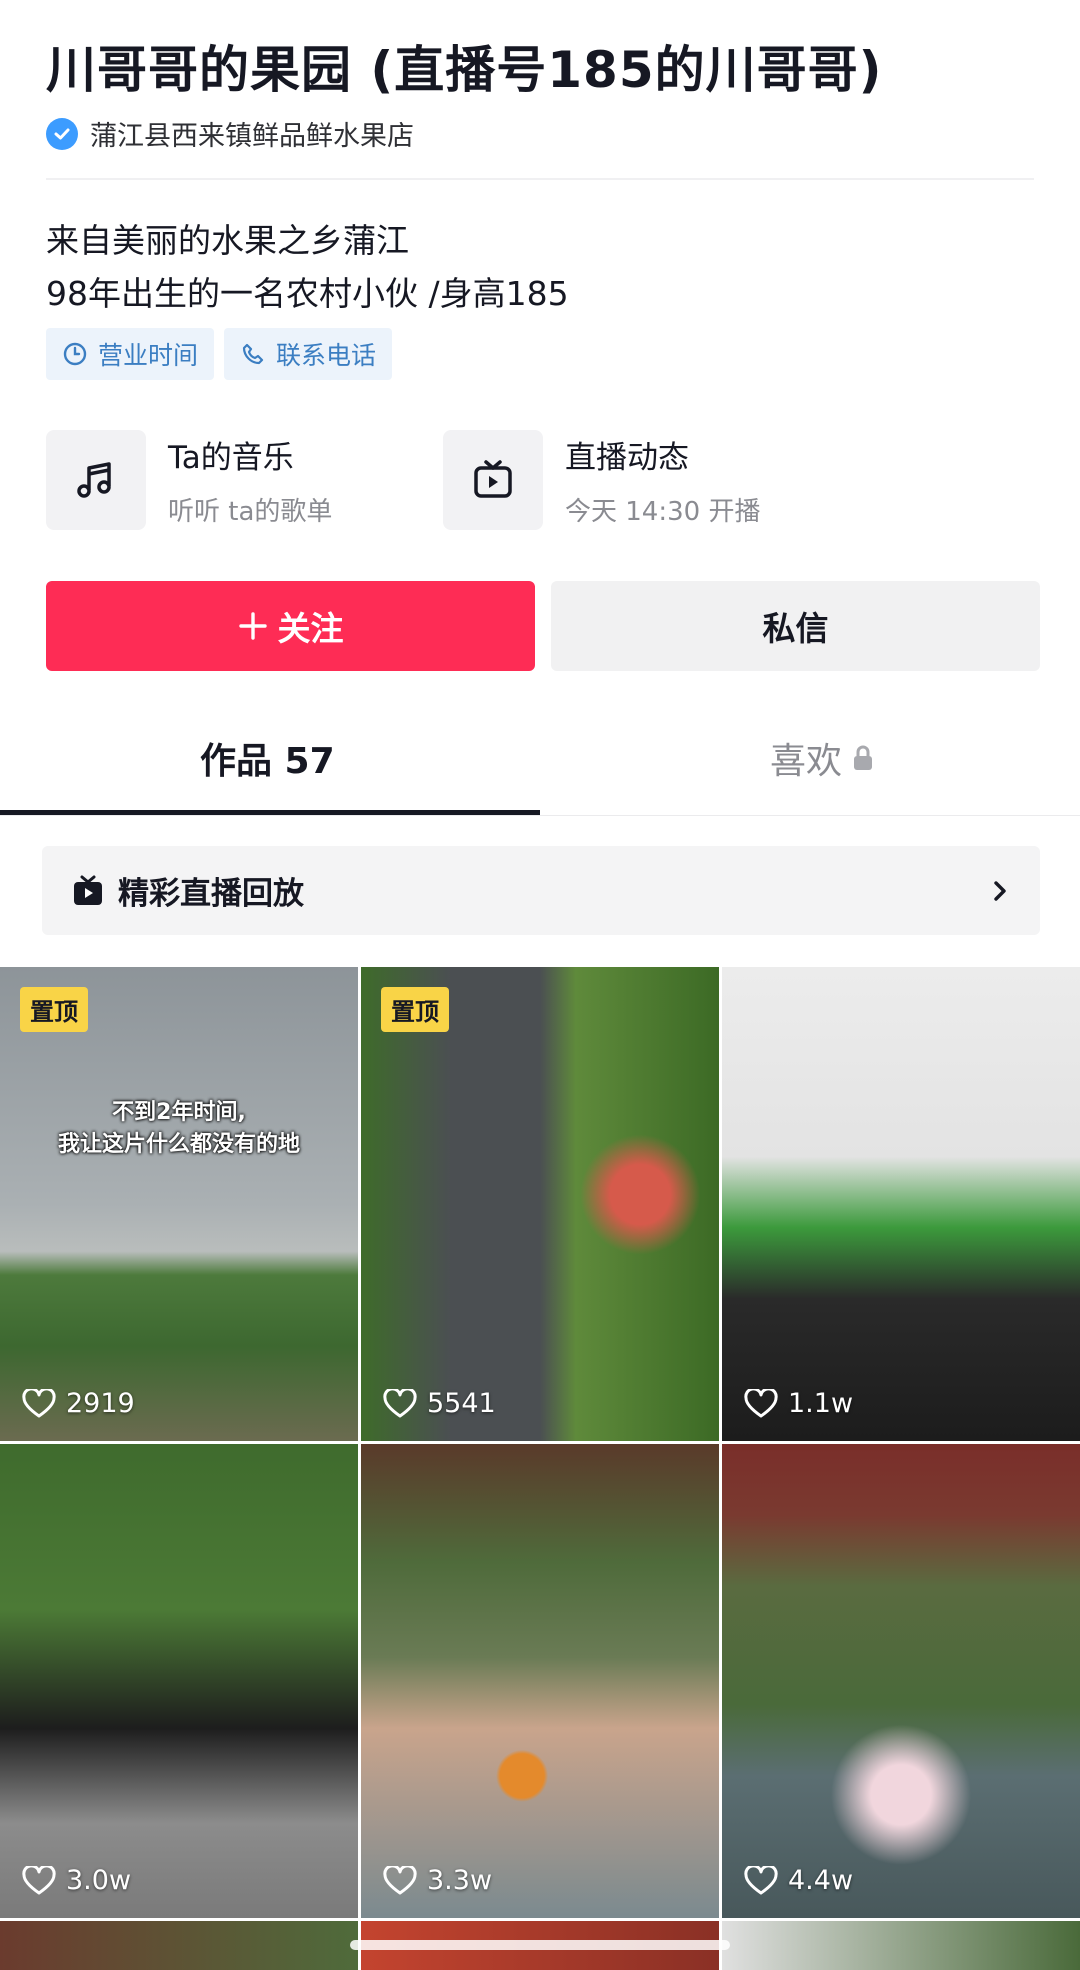  I want to click on live-tv-icon, so click(493, 480).